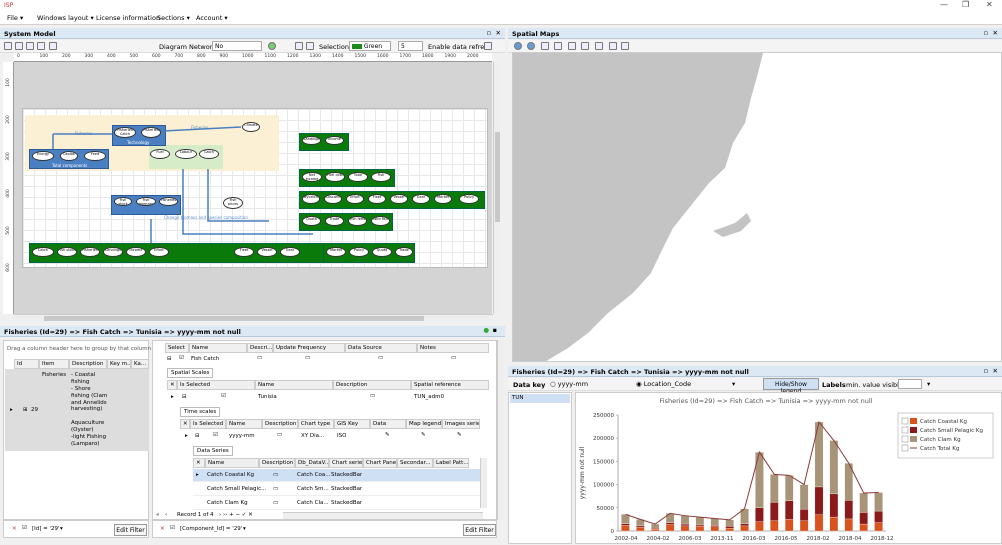 Image resolution: width=1002 pixels, height=545 pixels. What do you see at coordinates (185, 424) in the screenshot?
I see `time-close-icon: ✕` at bounding box center [185, 424].